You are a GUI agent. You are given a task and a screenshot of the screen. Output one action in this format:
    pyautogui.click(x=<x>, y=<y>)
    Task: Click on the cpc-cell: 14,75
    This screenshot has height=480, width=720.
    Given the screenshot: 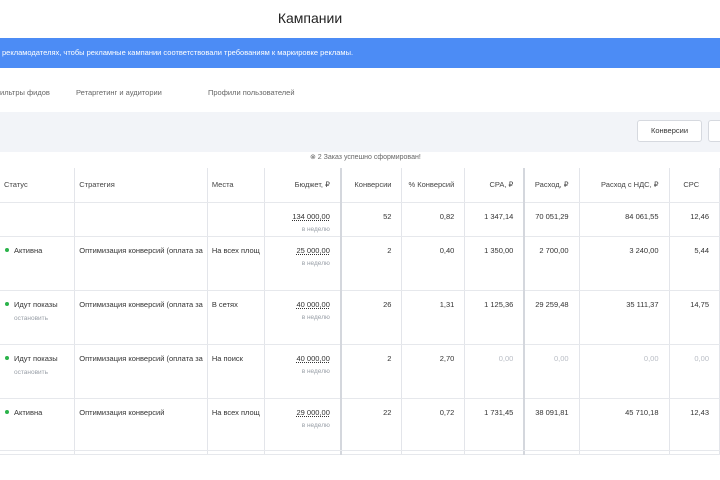 What is the action you would take?
    pyautogui.click(x=694, y=317)
    